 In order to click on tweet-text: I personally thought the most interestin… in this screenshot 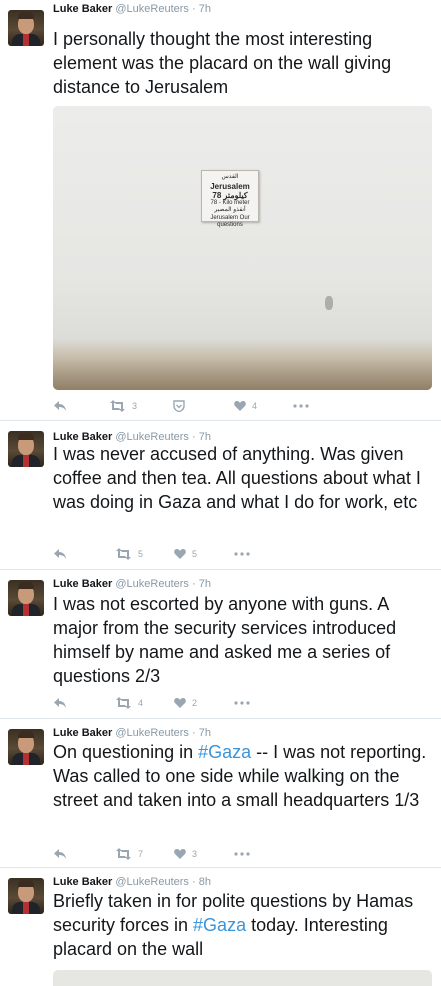, I will do `click(244, 63)`.